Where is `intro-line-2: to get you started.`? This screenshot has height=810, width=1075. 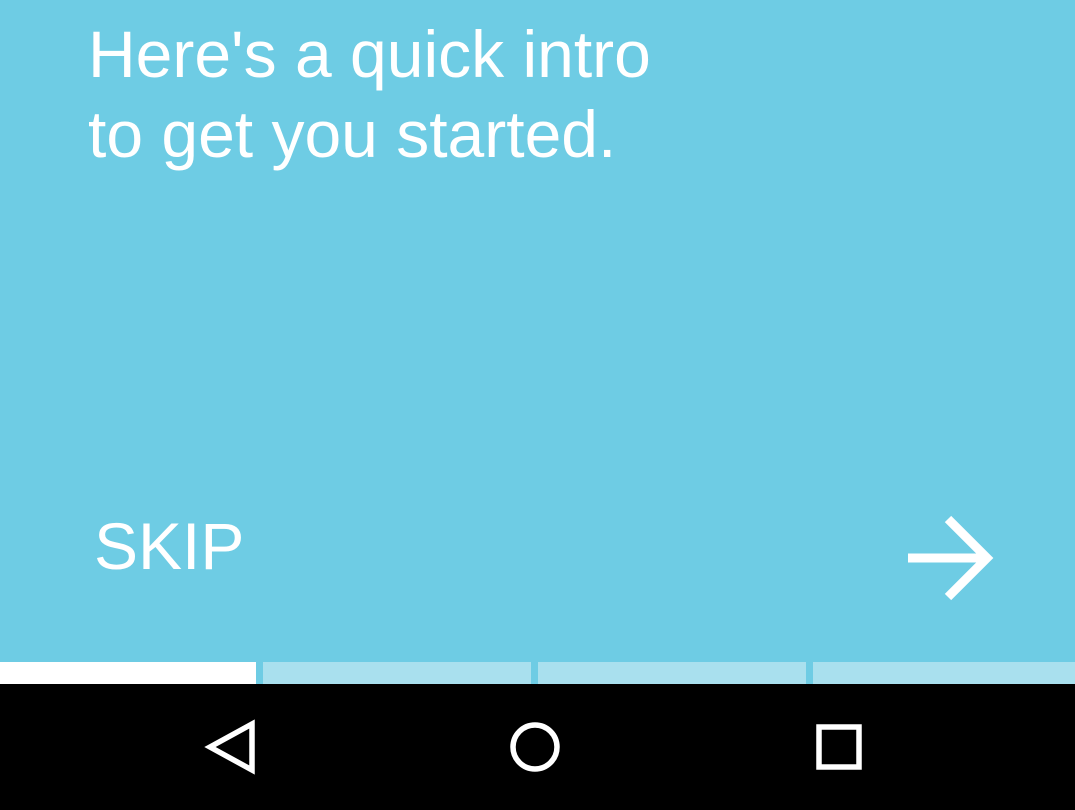
intro-line-2: to get you started. is located at coordinates (352, 134).